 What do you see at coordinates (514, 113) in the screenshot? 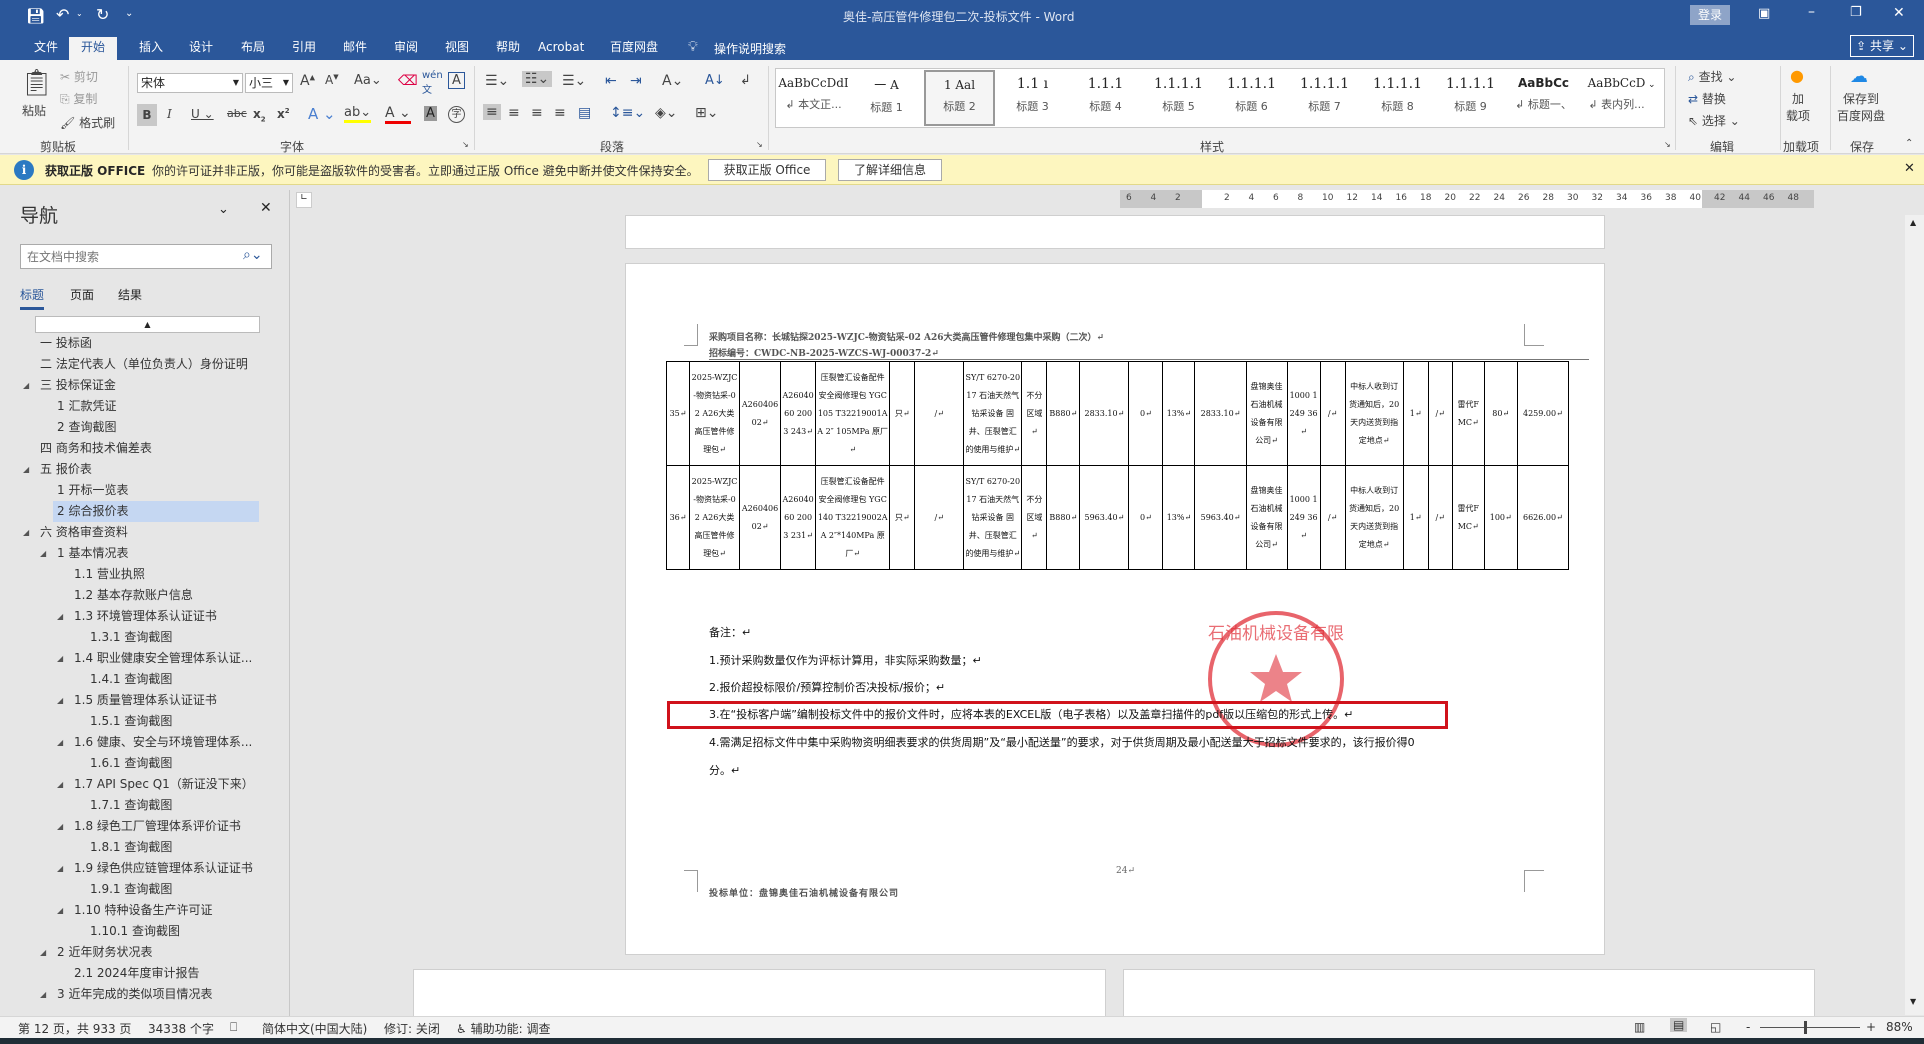
I see `align-center-icon: ≡` at bounding box center [514, 113].